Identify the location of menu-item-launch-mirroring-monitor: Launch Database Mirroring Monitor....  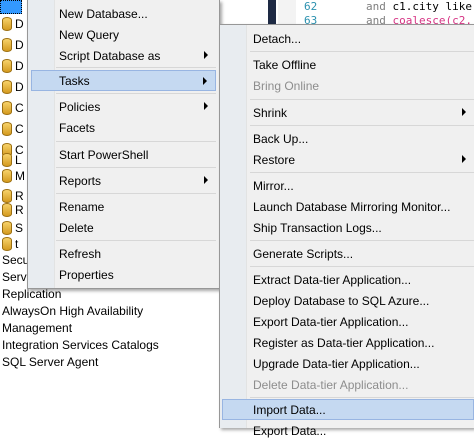
(348, 206).